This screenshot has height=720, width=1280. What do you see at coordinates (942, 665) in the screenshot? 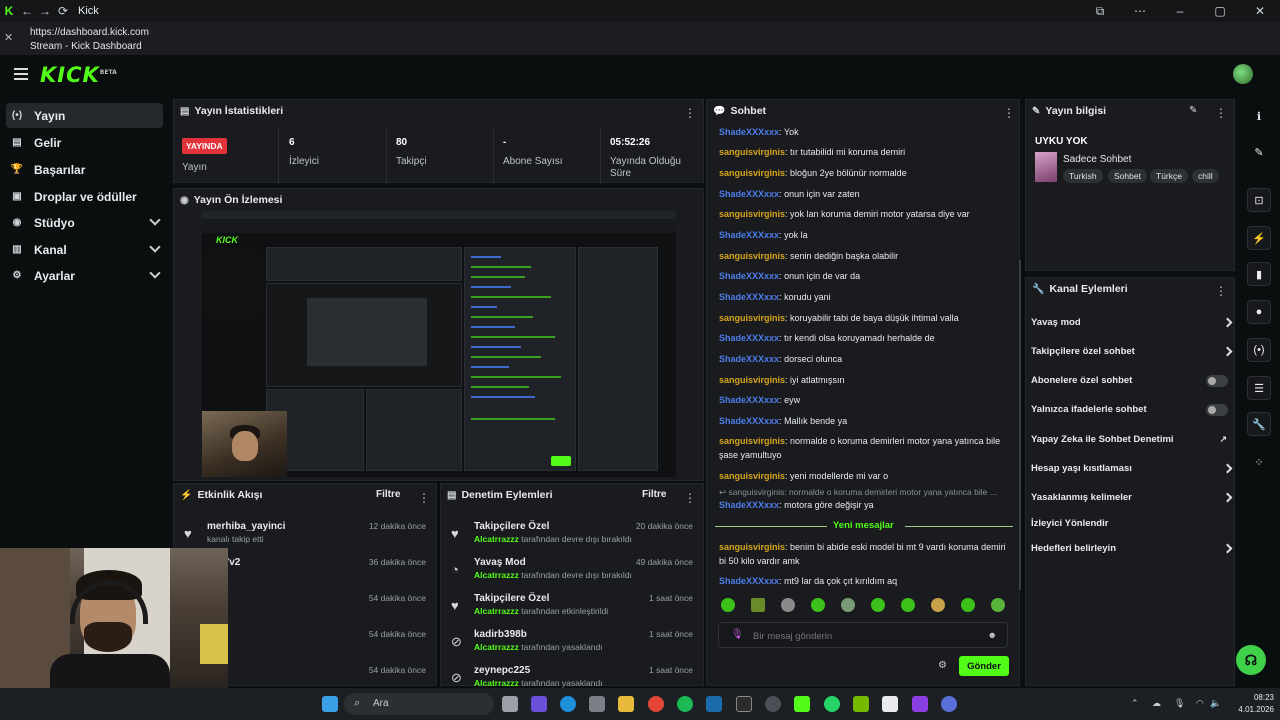
I see `chat-settings-gear-icon: ⚙` at bounding box center [942, 665].